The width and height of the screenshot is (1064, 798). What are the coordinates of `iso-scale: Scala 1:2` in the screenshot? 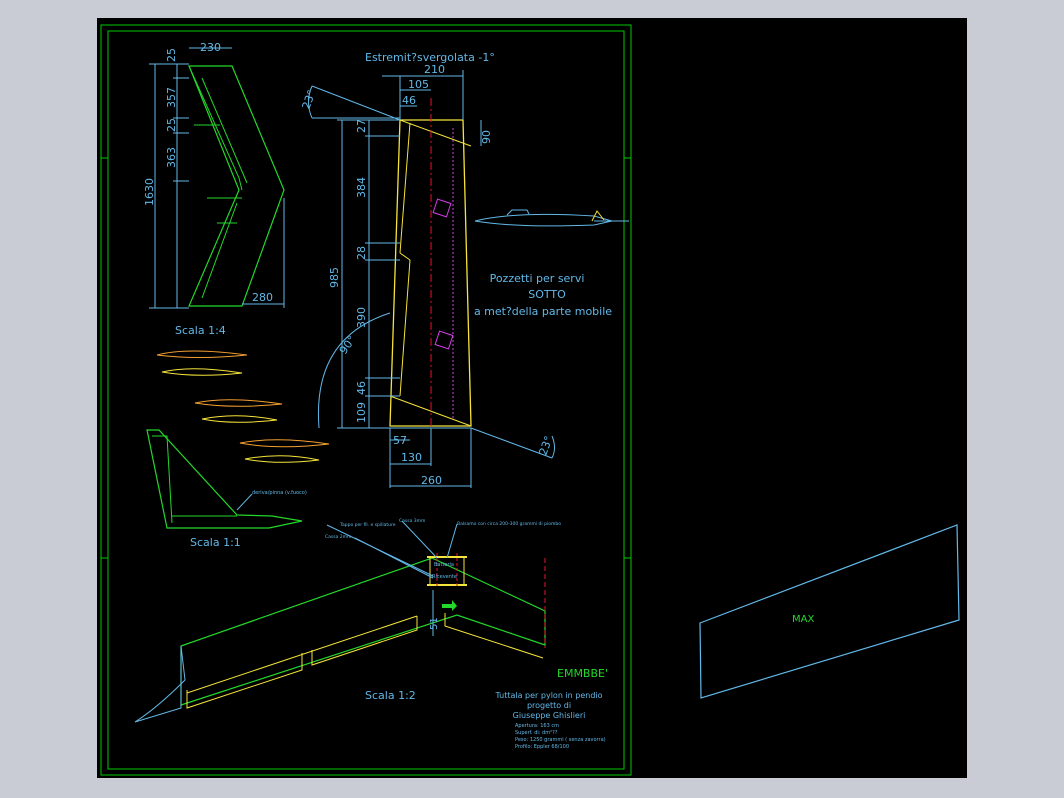 It's located at (390, 695).